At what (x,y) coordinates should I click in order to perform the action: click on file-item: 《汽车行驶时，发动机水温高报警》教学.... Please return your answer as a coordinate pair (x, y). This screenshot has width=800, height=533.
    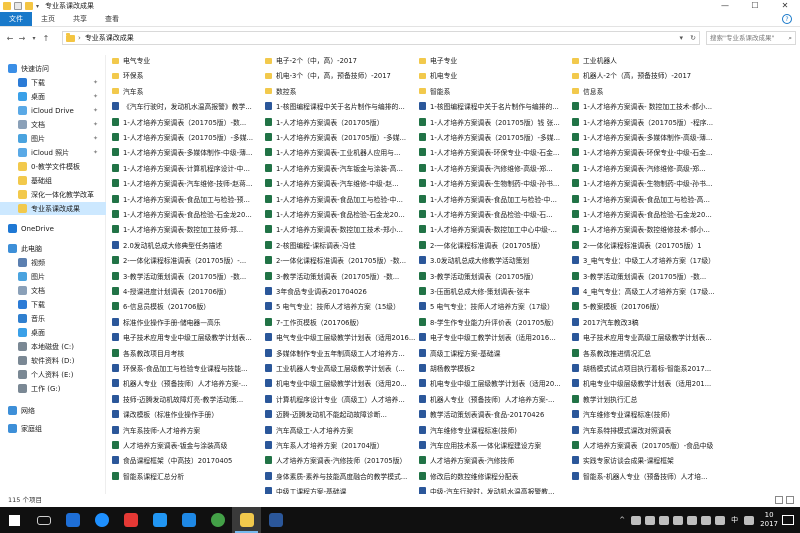
    Looking at the image, I should click on (187, 106).